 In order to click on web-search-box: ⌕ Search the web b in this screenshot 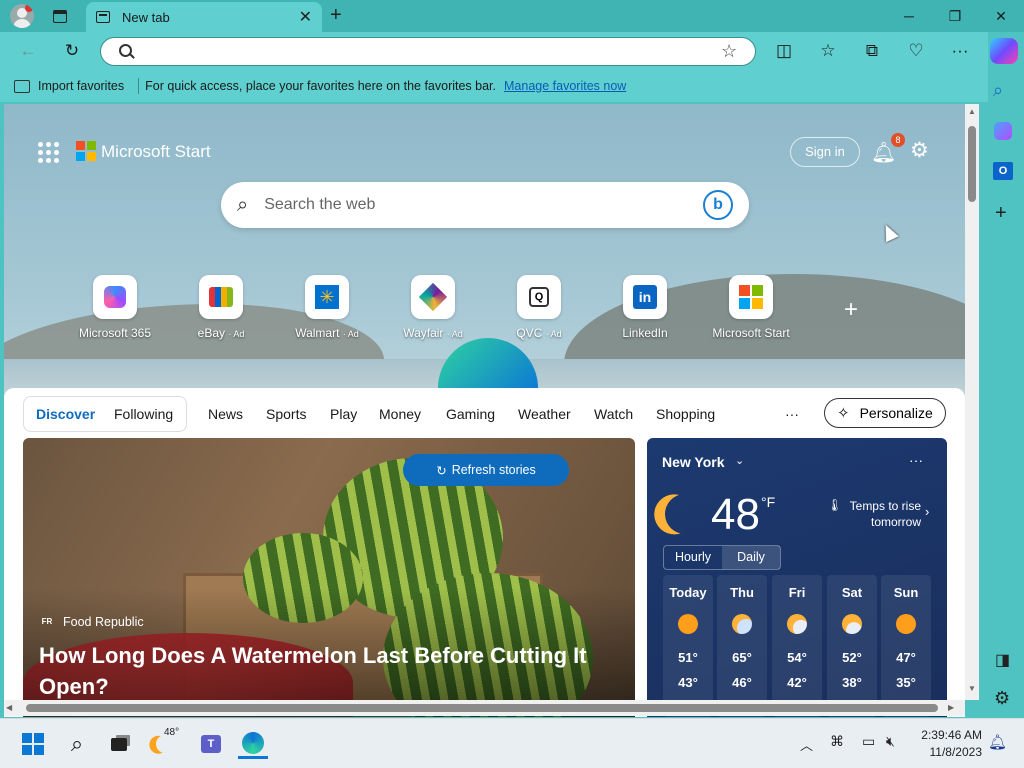, I will do `click(485, 205)`.